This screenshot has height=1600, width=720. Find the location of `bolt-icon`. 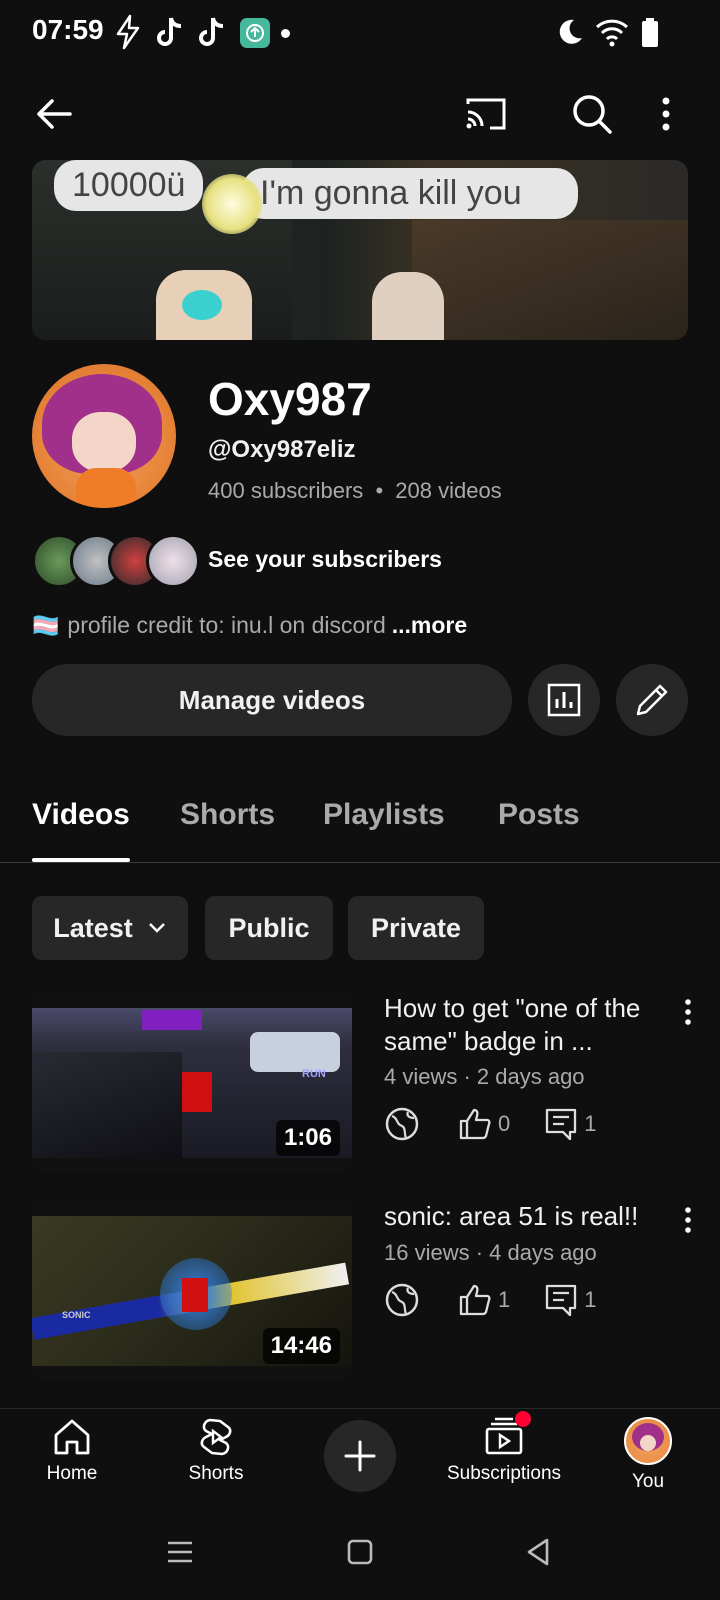

bolt-icon is located at coordinates (128, 32).